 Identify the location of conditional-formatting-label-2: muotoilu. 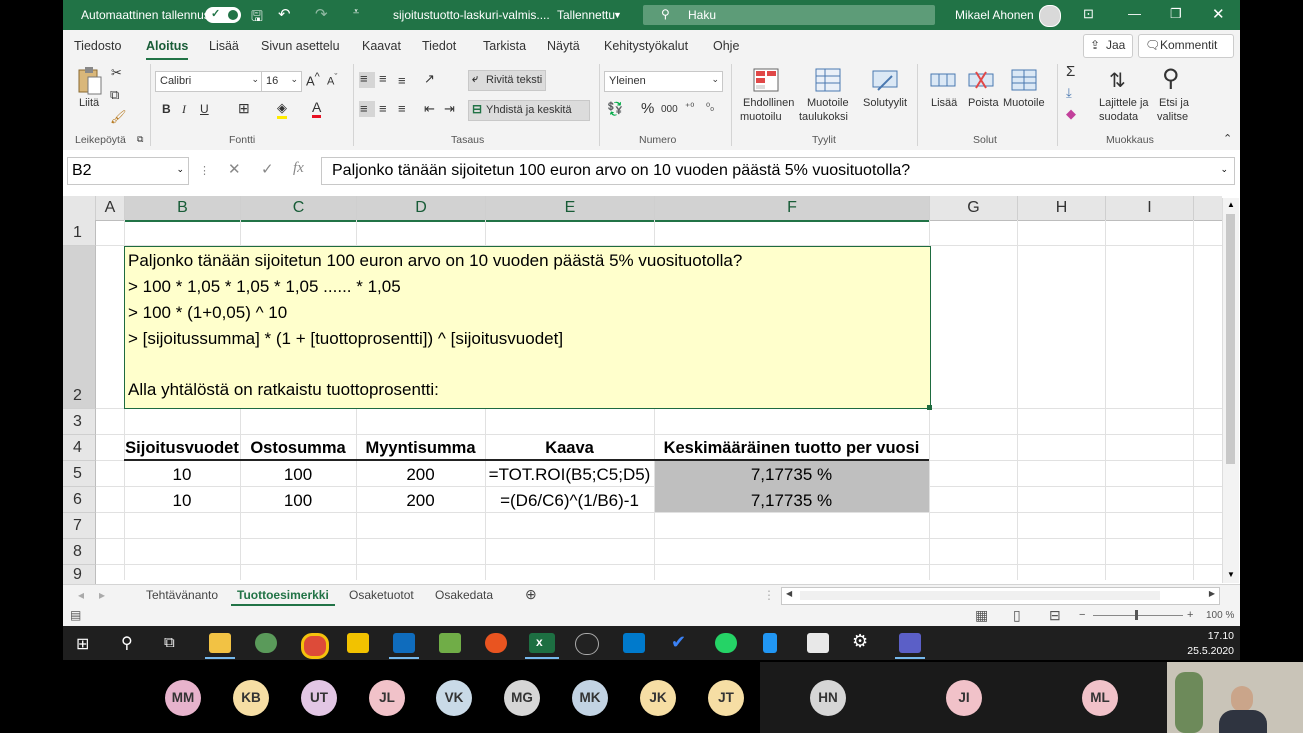
(761, 117).